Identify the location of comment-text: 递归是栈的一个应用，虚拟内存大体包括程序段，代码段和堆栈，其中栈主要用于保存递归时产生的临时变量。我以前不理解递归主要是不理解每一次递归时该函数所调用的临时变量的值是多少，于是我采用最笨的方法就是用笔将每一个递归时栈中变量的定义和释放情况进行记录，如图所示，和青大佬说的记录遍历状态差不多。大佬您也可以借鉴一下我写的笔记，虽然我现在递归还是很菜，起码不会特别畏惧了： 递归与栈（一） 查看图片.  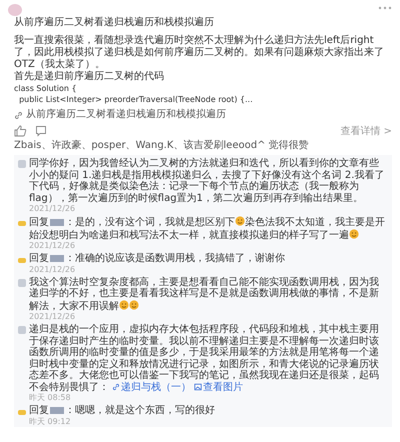
(204, 358).